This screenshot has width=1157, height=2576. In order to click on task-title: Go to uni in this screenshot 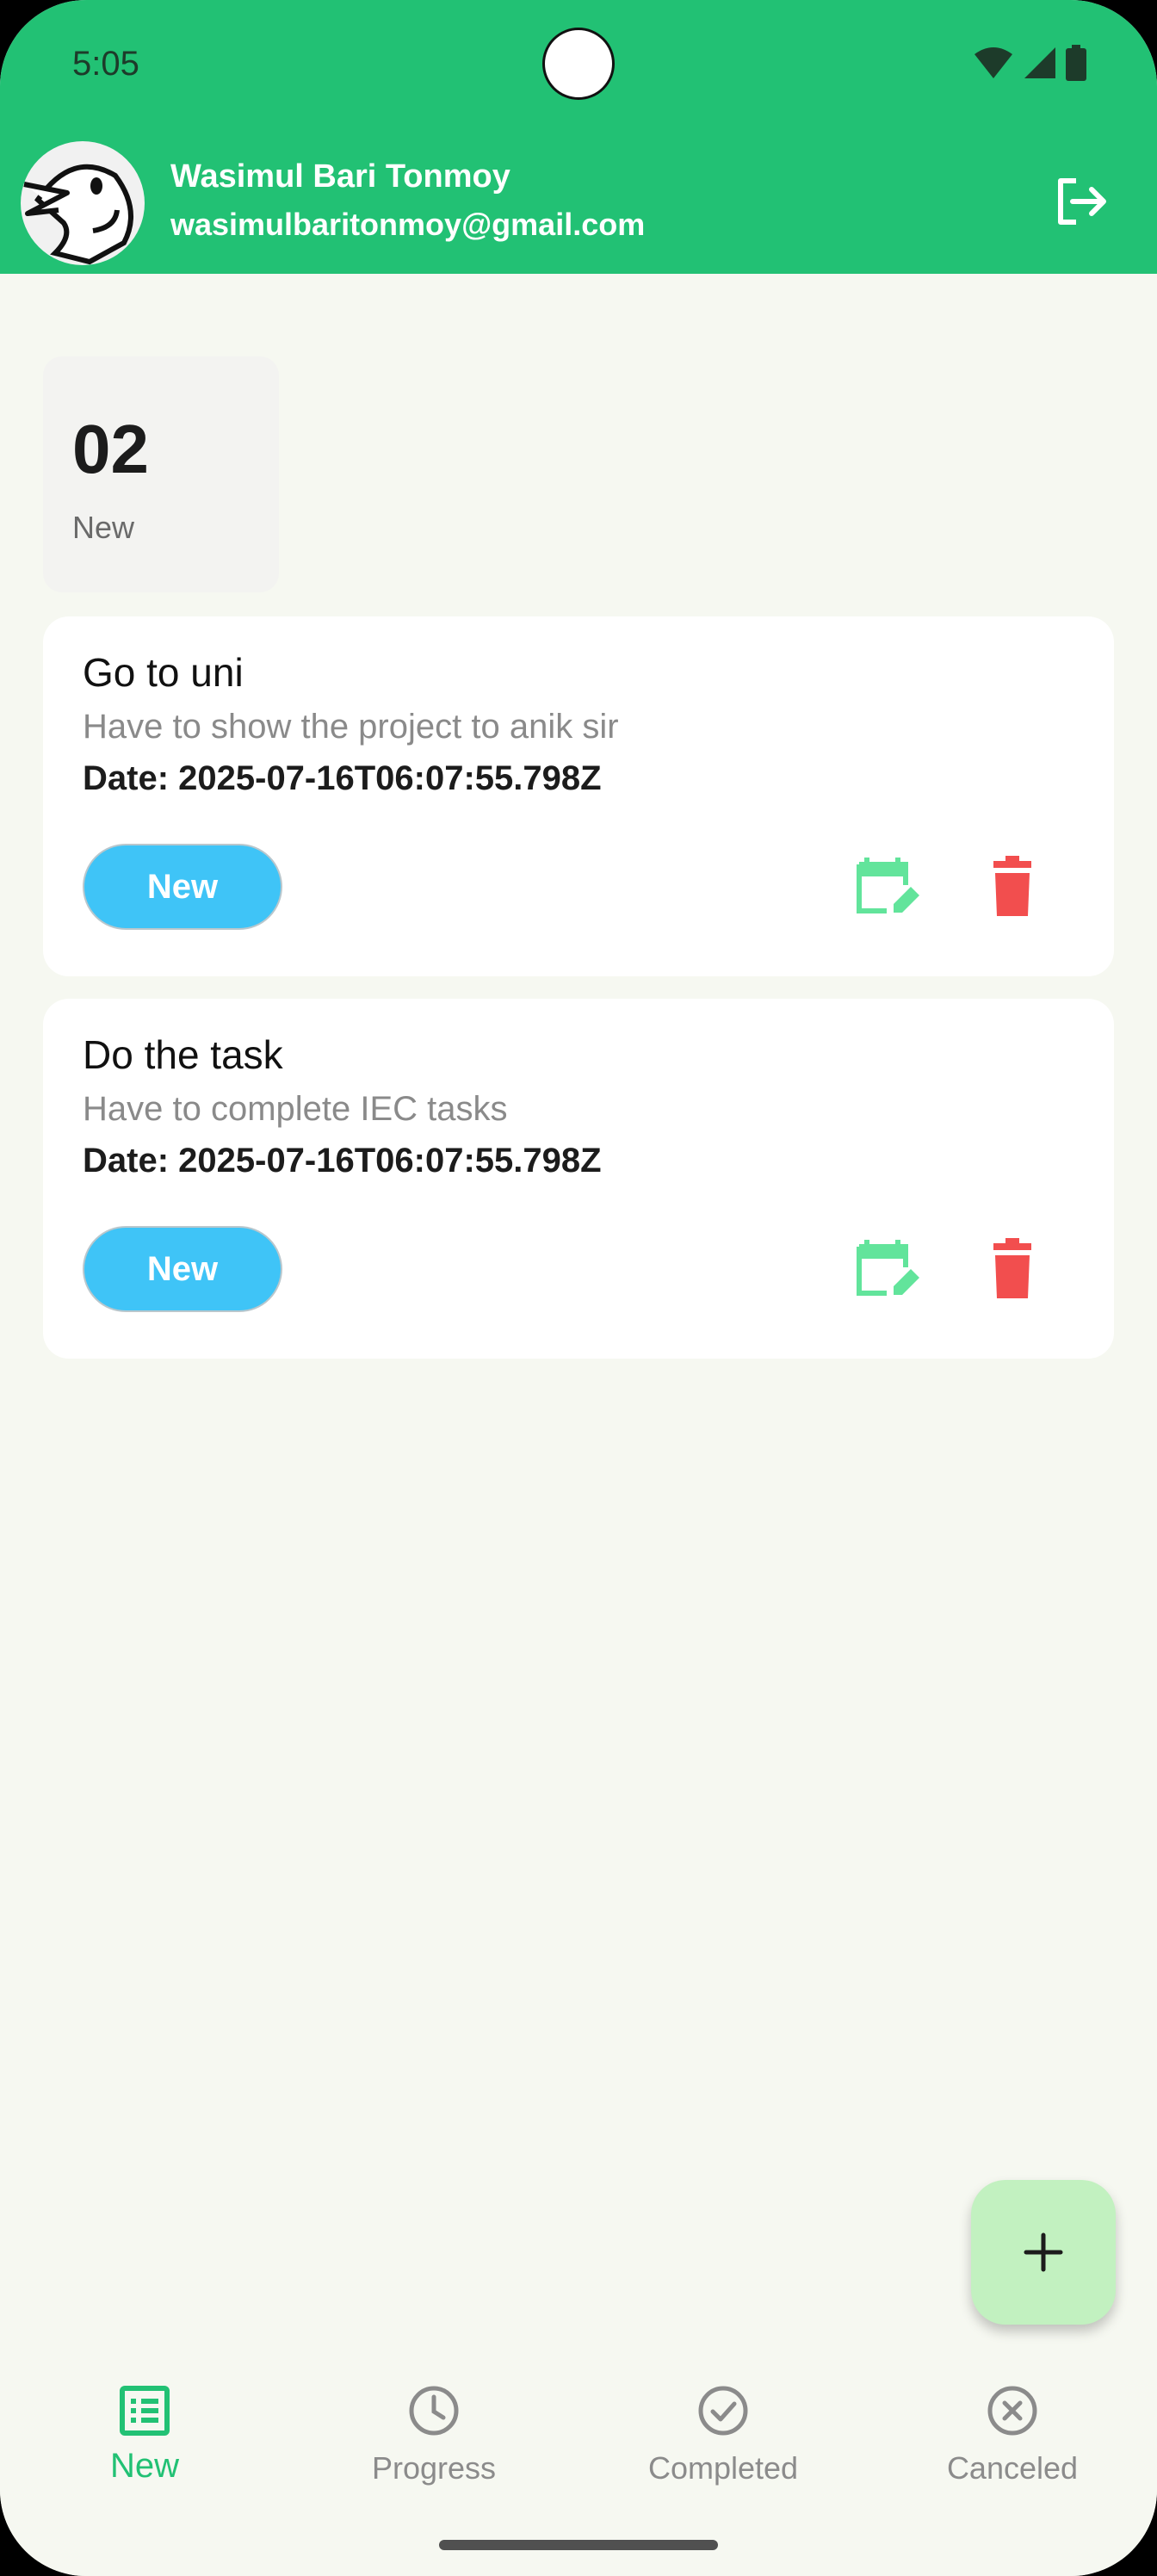, I will do `click(163, 672)`.